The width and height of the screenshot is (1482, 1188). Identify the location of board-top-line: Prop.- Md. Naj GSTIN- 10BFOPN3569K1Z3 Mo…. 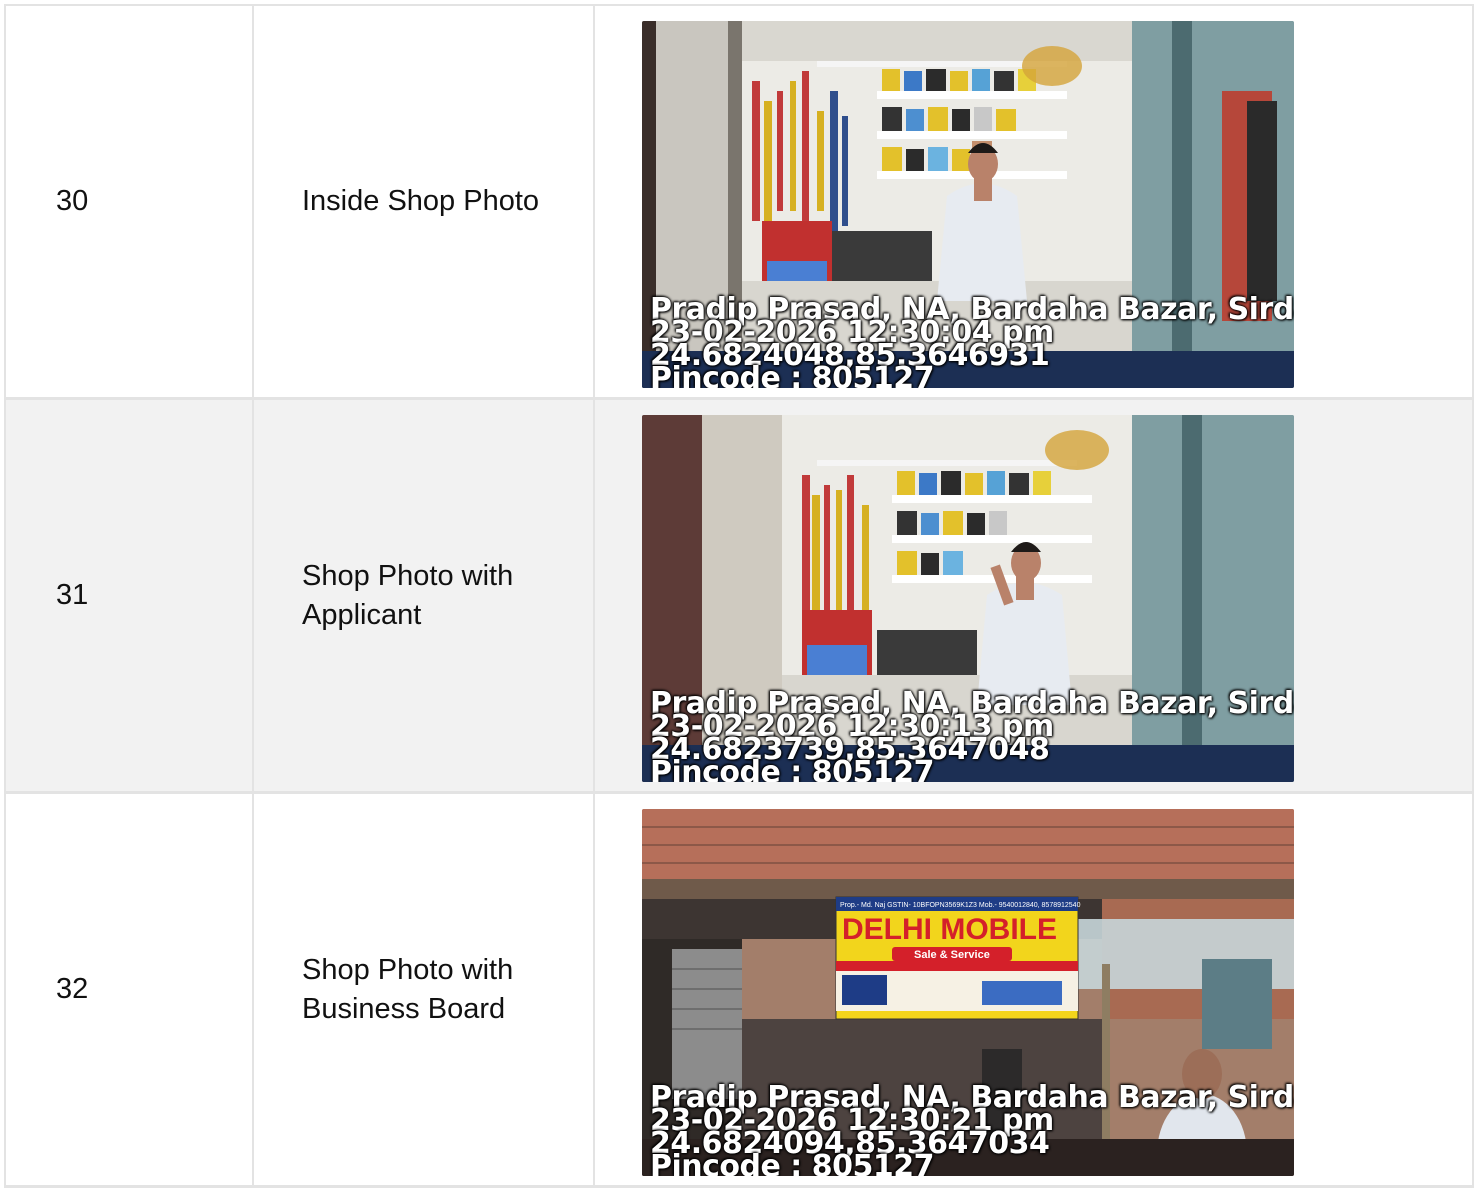
(960, 905).